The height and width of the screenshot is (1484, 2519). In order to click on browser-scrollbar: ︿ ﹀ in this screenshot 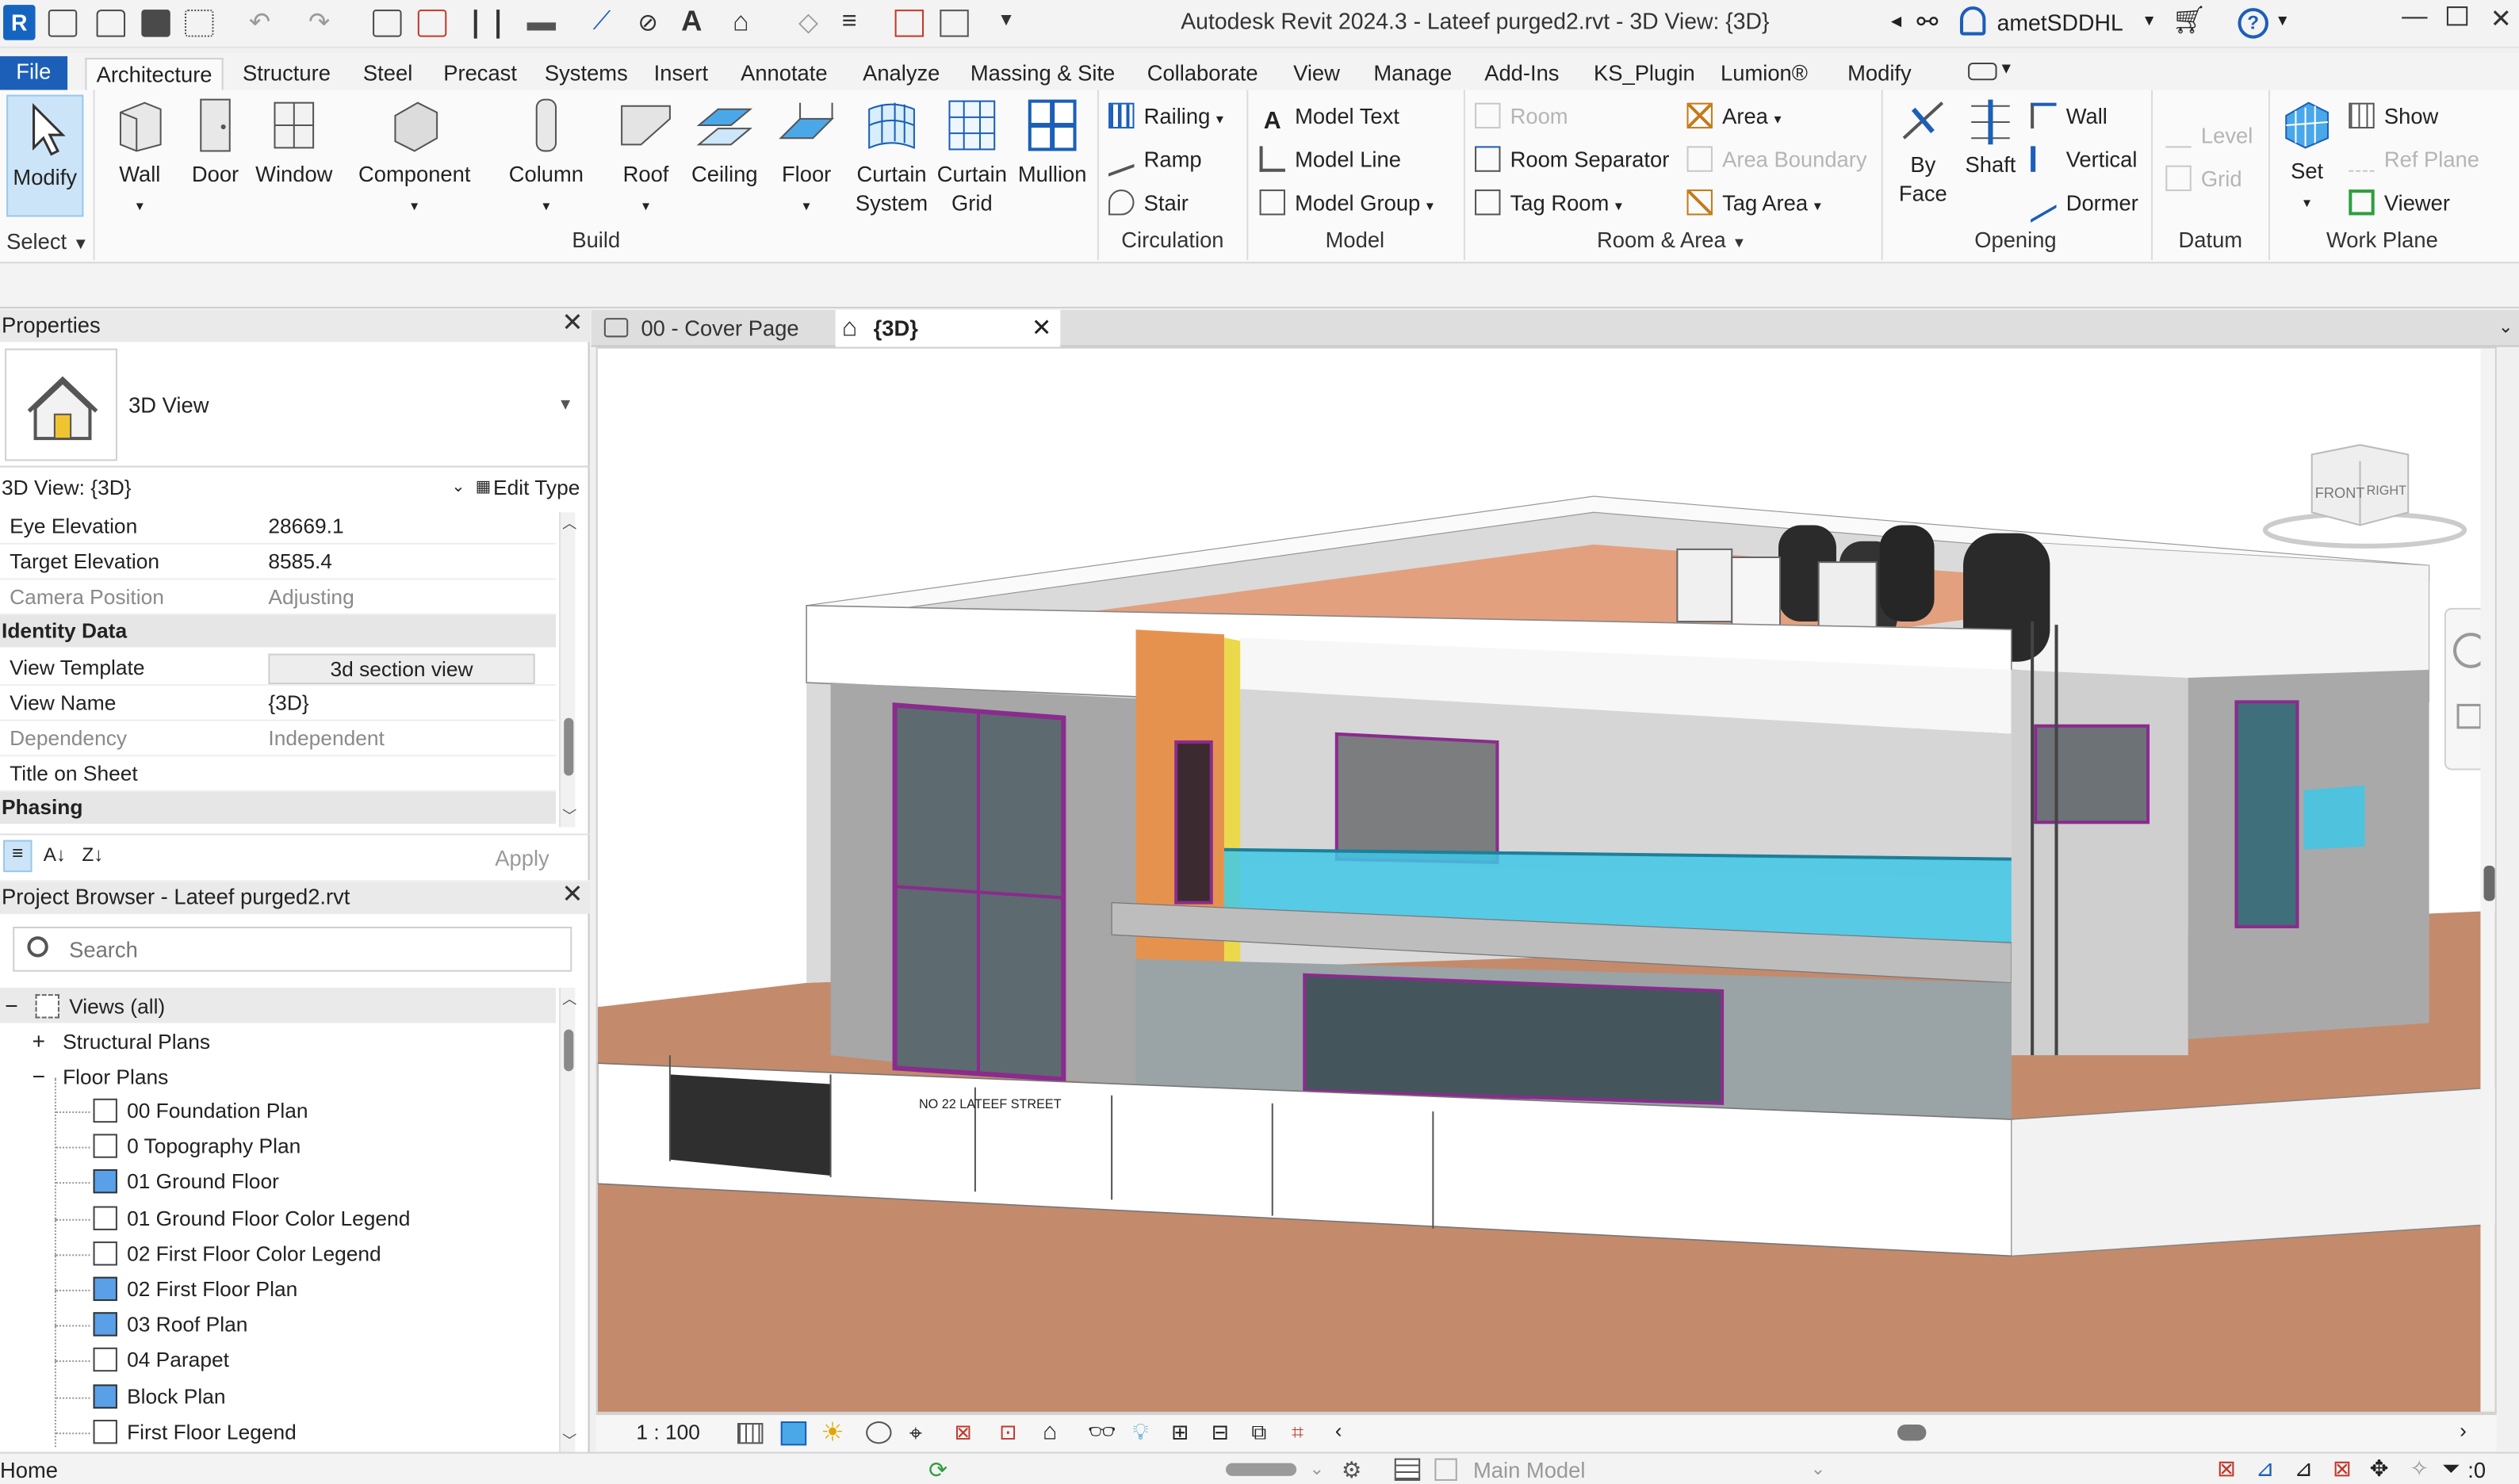, I will do `click(567, 1219)`.